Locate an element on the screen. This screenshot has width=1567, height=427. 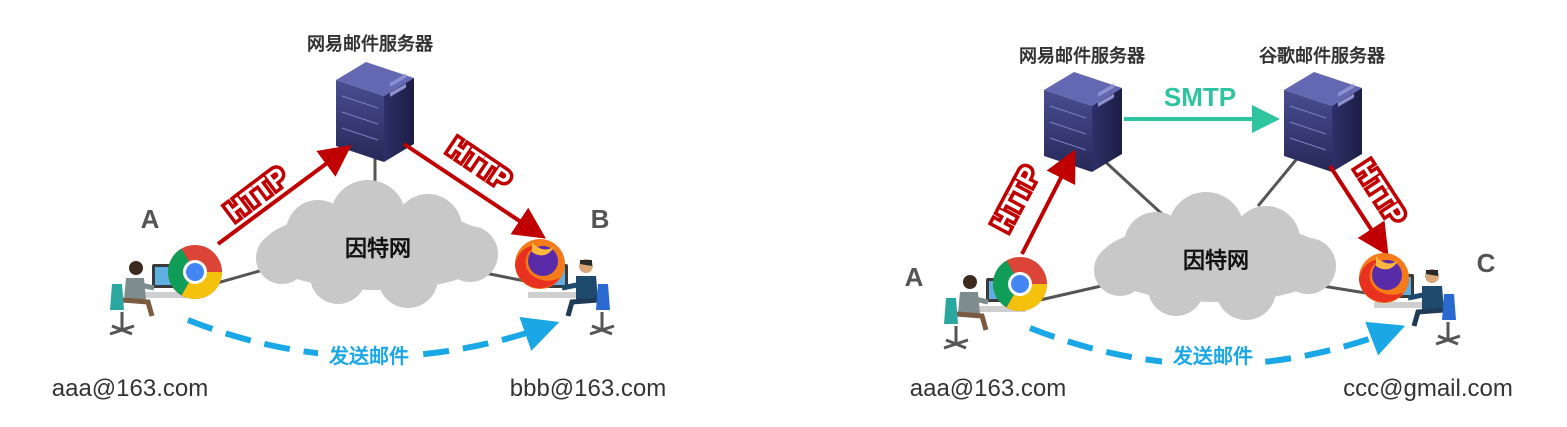
http-label-down-2: HTTP is located at coordinates (1380, 192).